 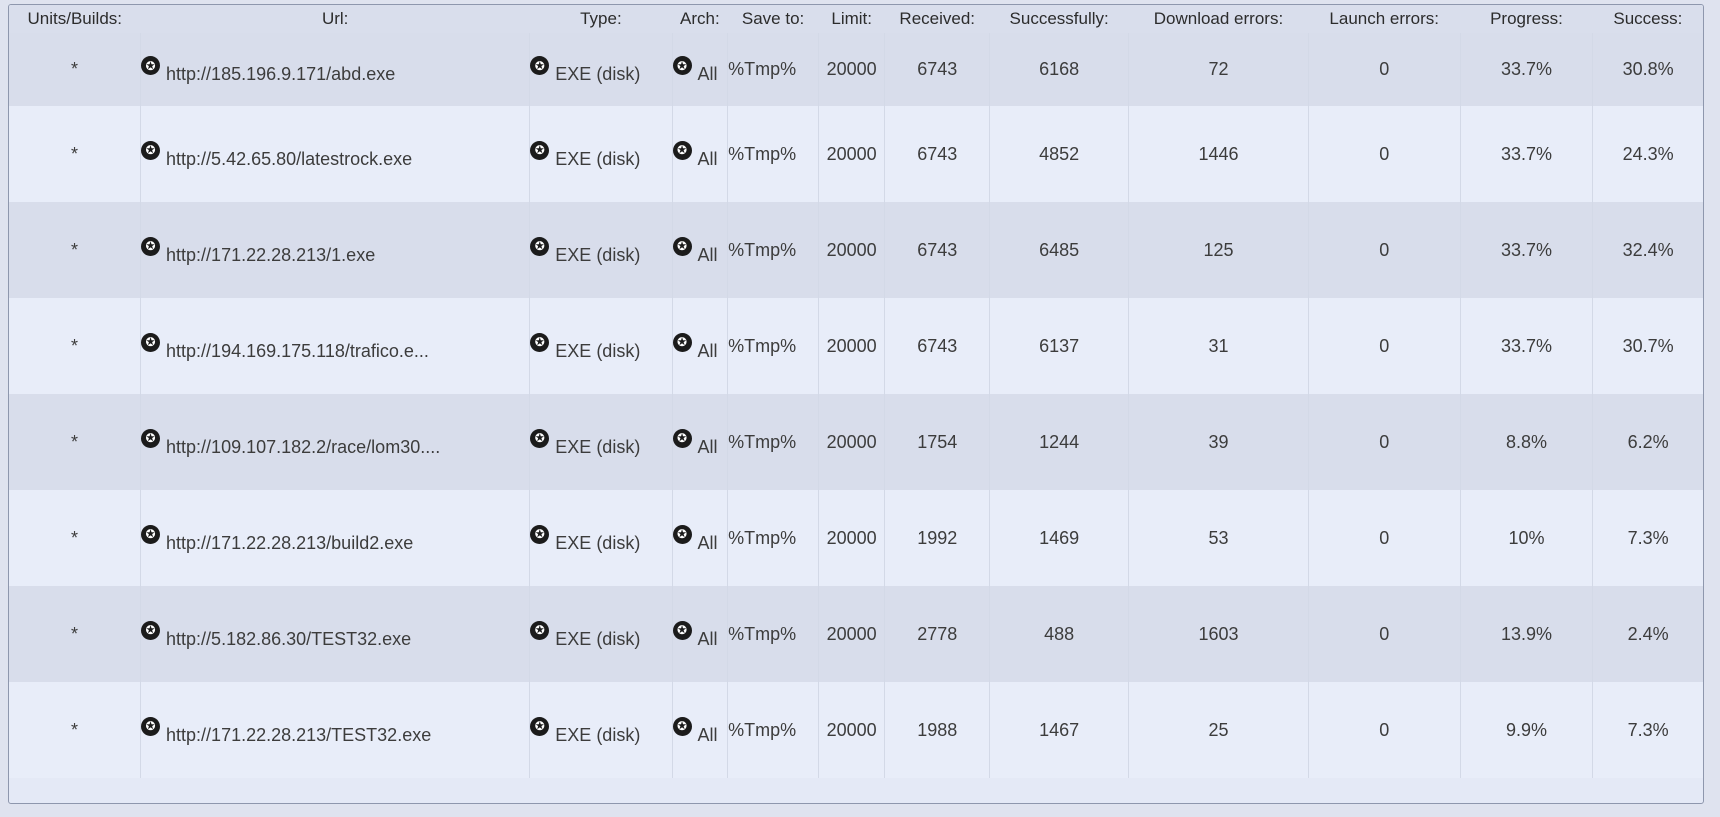 What do you see at coordinates (271, 254) in the screenshot?
I see `url-cell-text: http://171.22.28.213/1.exe` at bounding box center [271, 254].